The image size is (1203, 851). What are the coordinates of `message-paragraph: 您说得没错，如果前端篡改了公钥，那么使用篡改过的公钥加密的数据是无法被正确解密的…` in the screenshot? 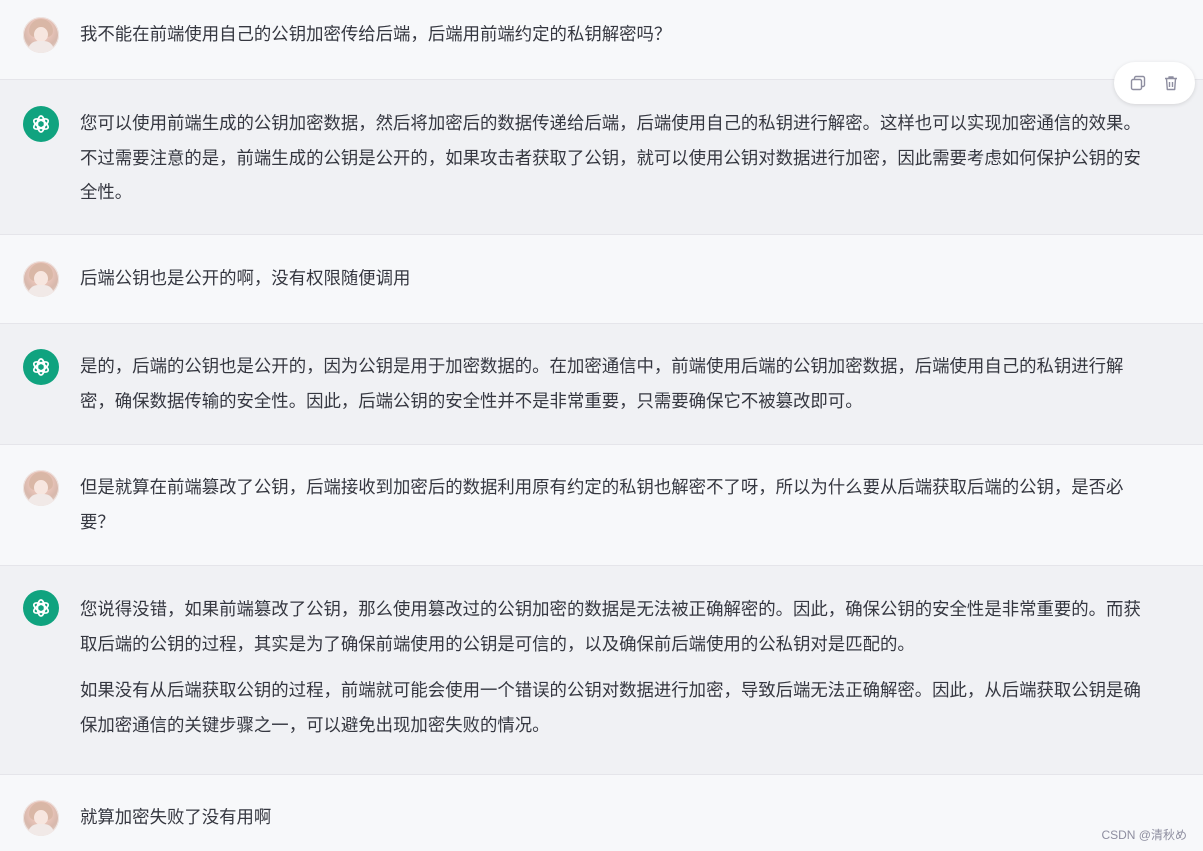 It's located at (610, 627).